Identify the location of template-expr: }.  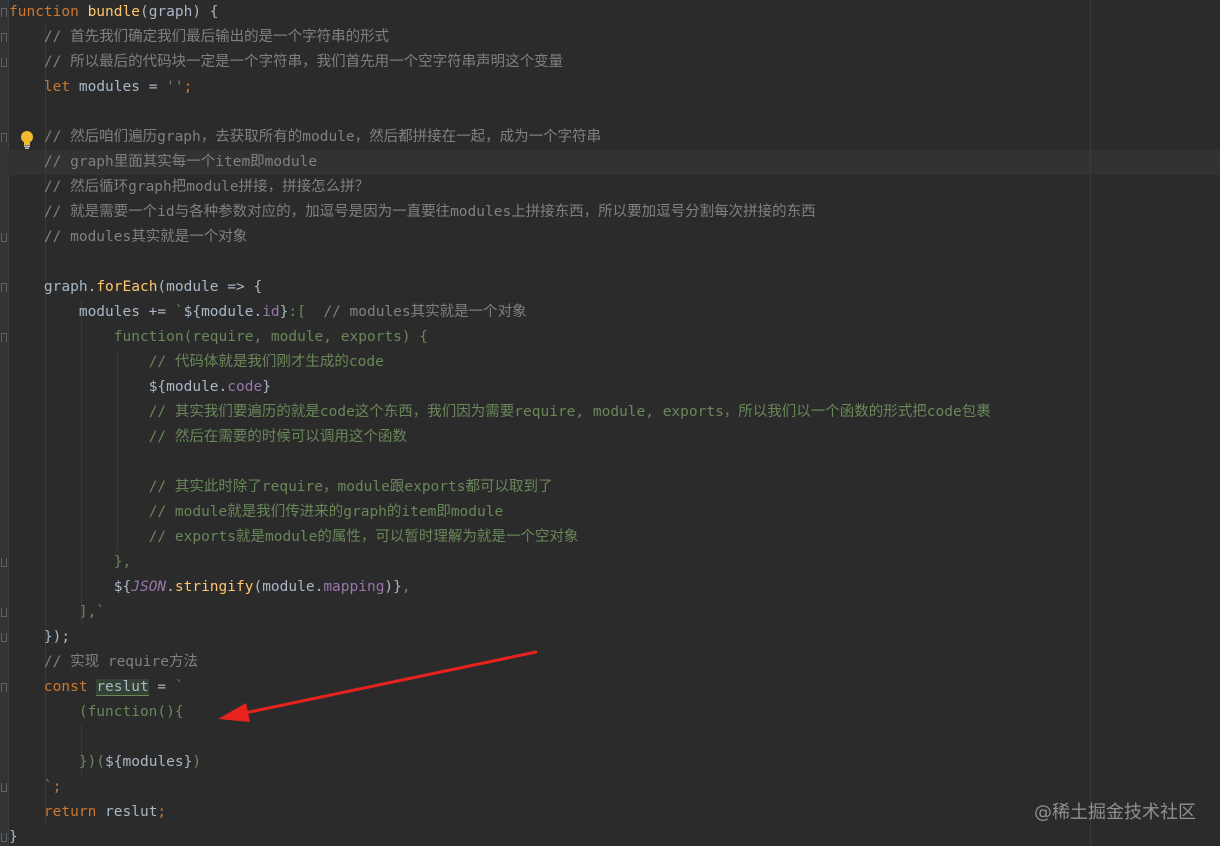
(266, 387).